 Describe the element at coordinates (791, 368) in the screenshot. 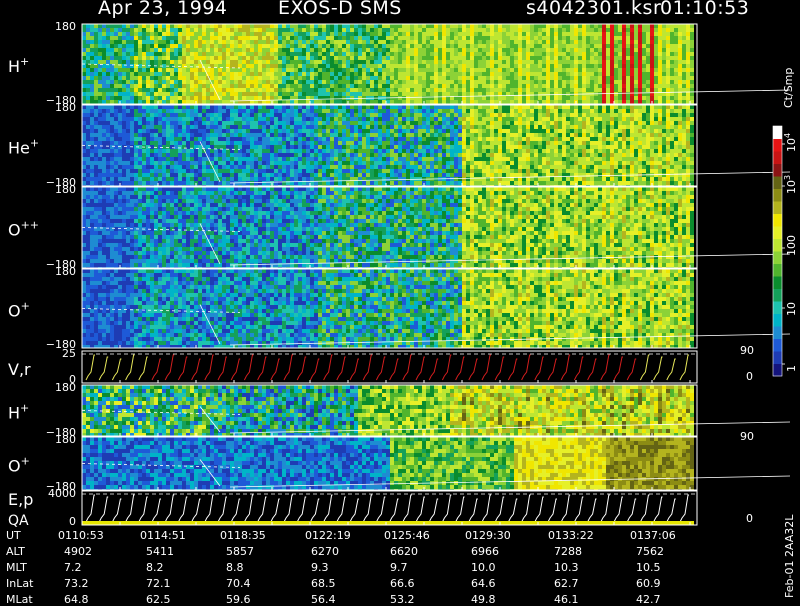

I see `colorbar-tick: 1` at that location.